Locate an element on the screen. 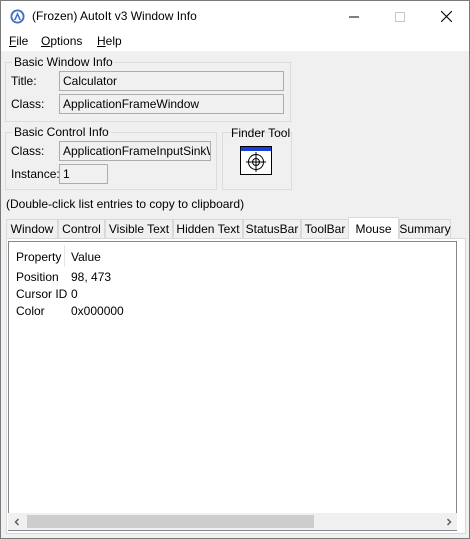 The width and height of the screenshot is (470, 539). close-button is located at coordinates (446, 16).